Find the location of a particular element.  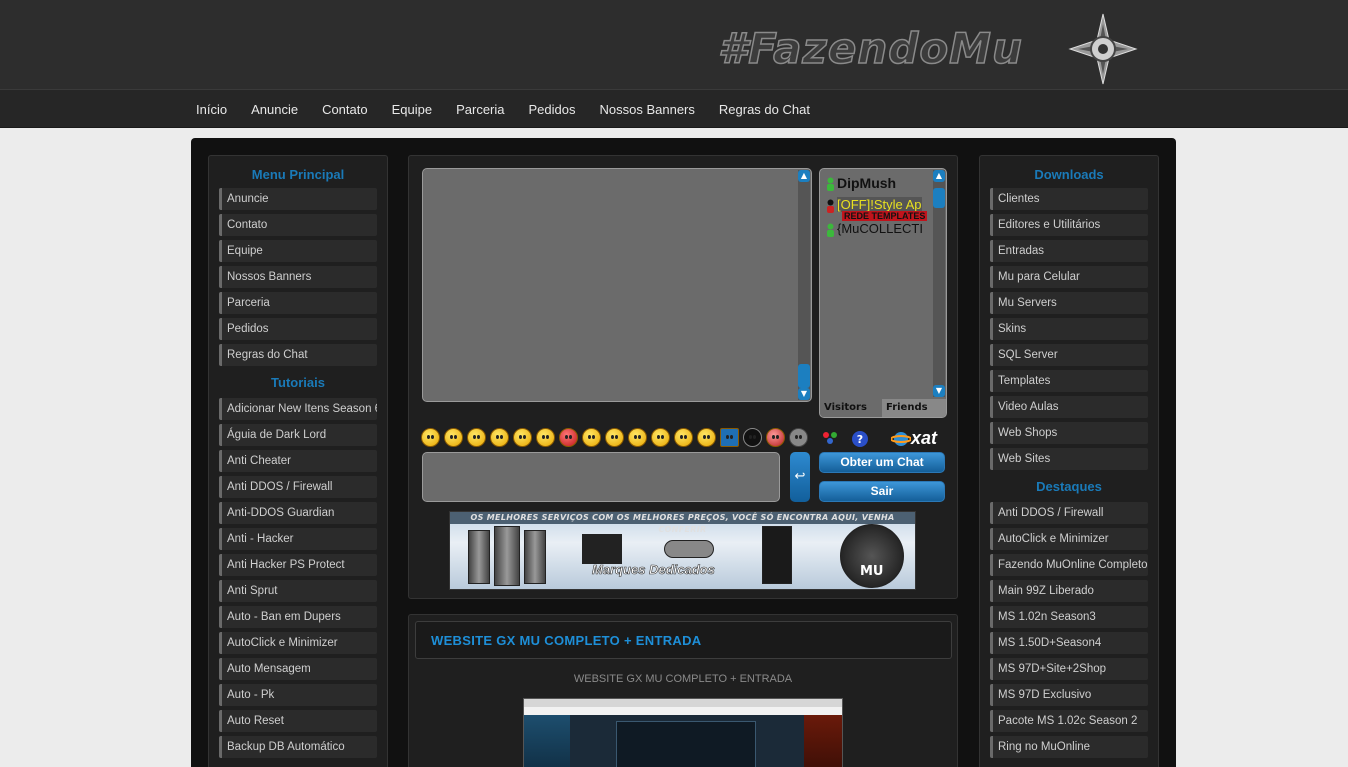

nav-item-regras-do-chat: Regras do Chat is located at coordinates (764, 109).